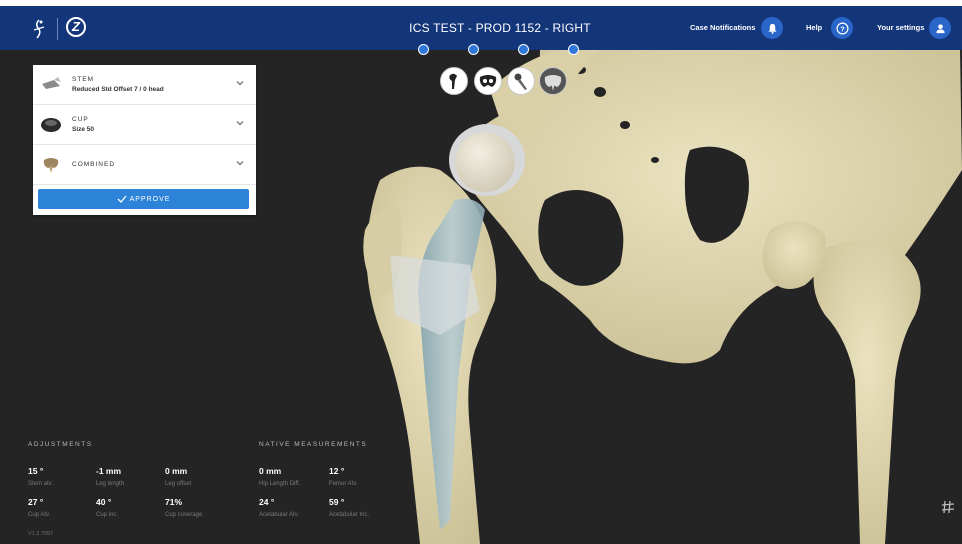 The image size is (962, 544). Describe the element at coordinates (280, 484) in the screenshot. I see `hip-length-diff-label: Hip Length Diff.` at that location.